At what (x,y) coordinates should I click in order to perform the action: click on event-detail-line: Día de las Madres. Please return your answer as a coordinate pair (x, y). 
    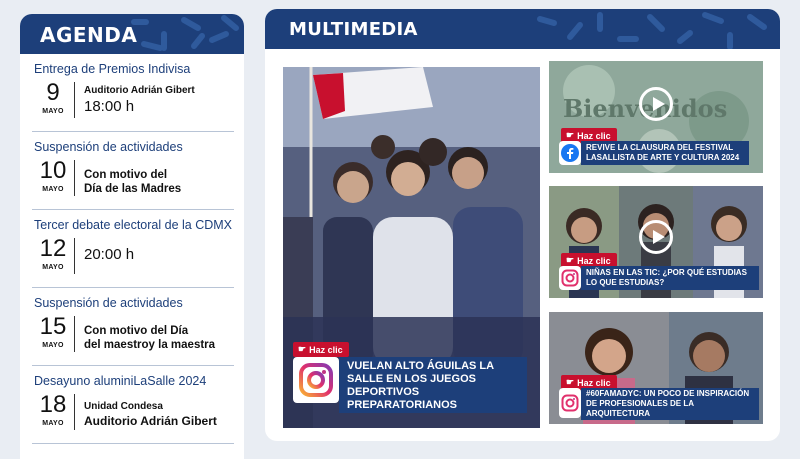
    Looking at the image, I should click on (133, 189).